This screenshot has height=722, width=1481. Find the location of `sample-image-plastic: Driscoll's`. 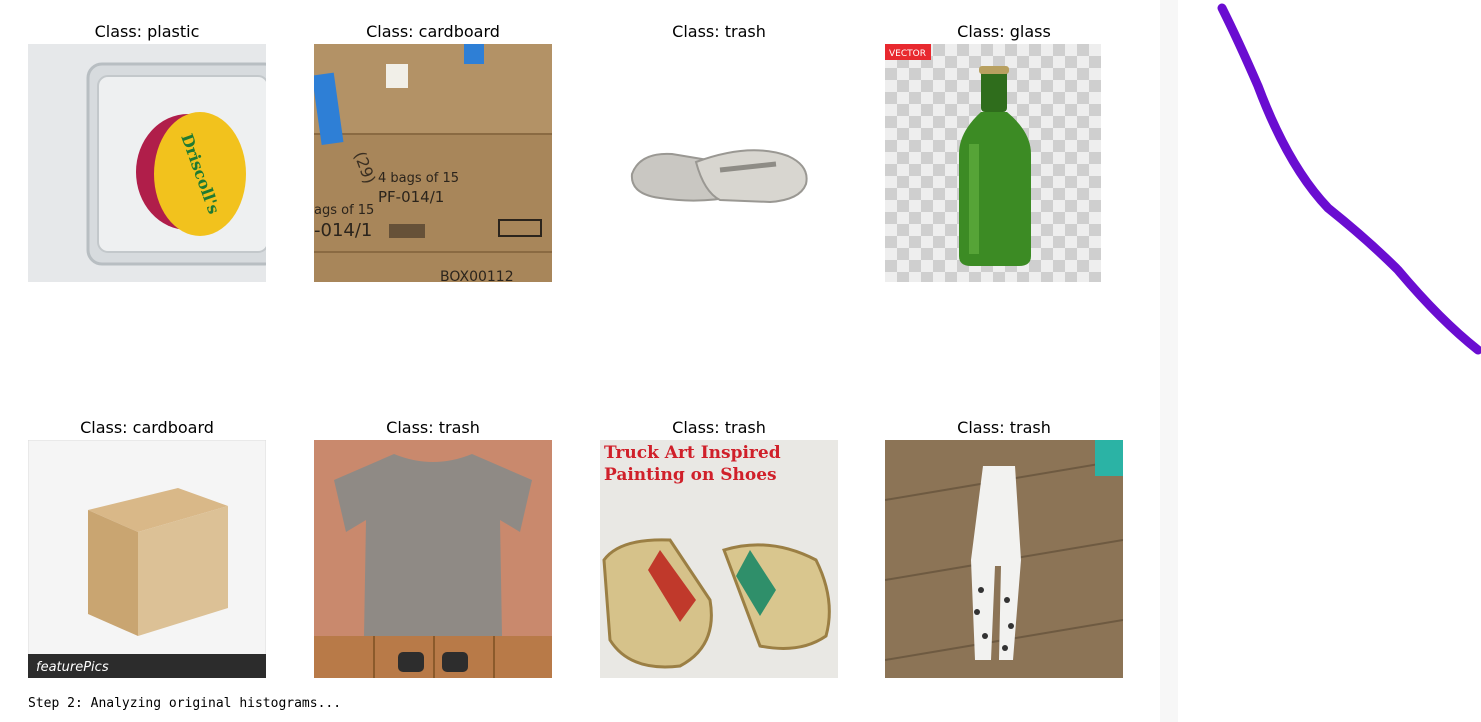

sample-image-plastic: Driscoll's is located at coordinates (147, 163).